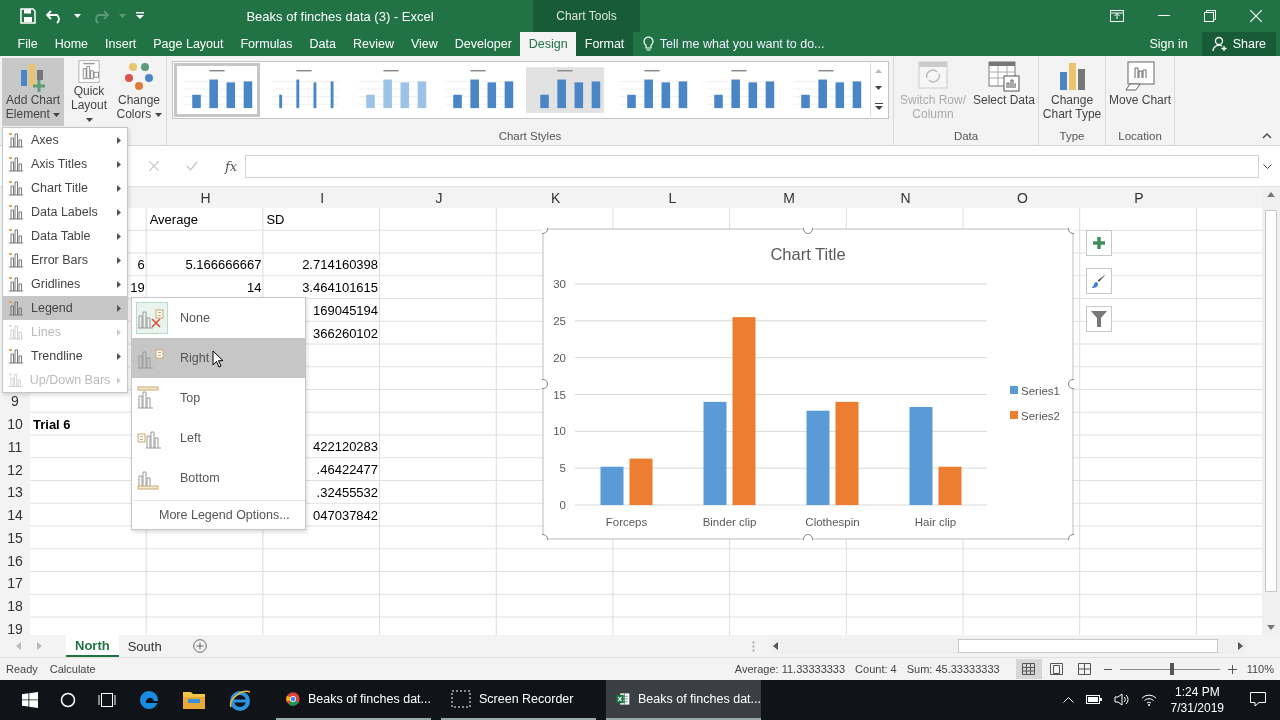  Describe the element at coordinates (68, 700) in the screenshot. I see `search-icon` at that location.